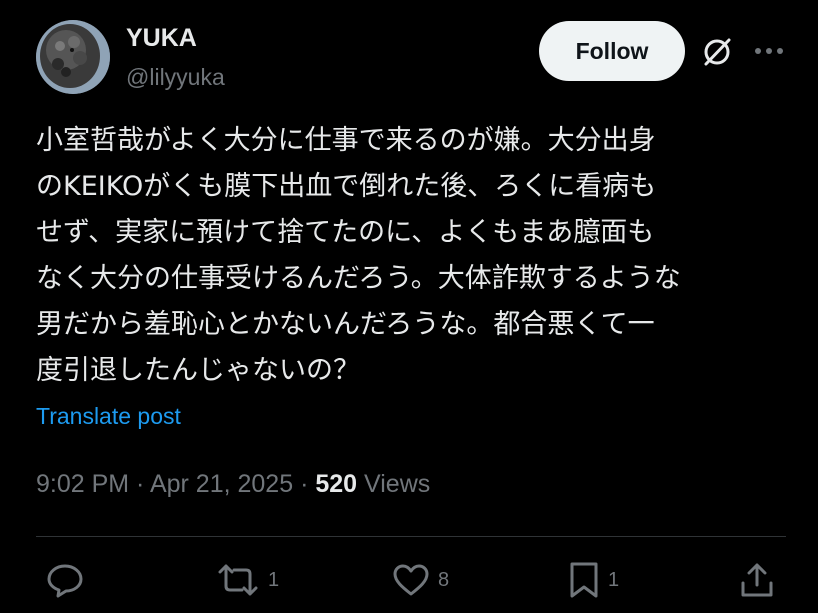 The width and height of the screenshot is (818, 613). Describe the element at coordinates (274, 579) in the screenshot. I see `repost-count: 1` at that location.